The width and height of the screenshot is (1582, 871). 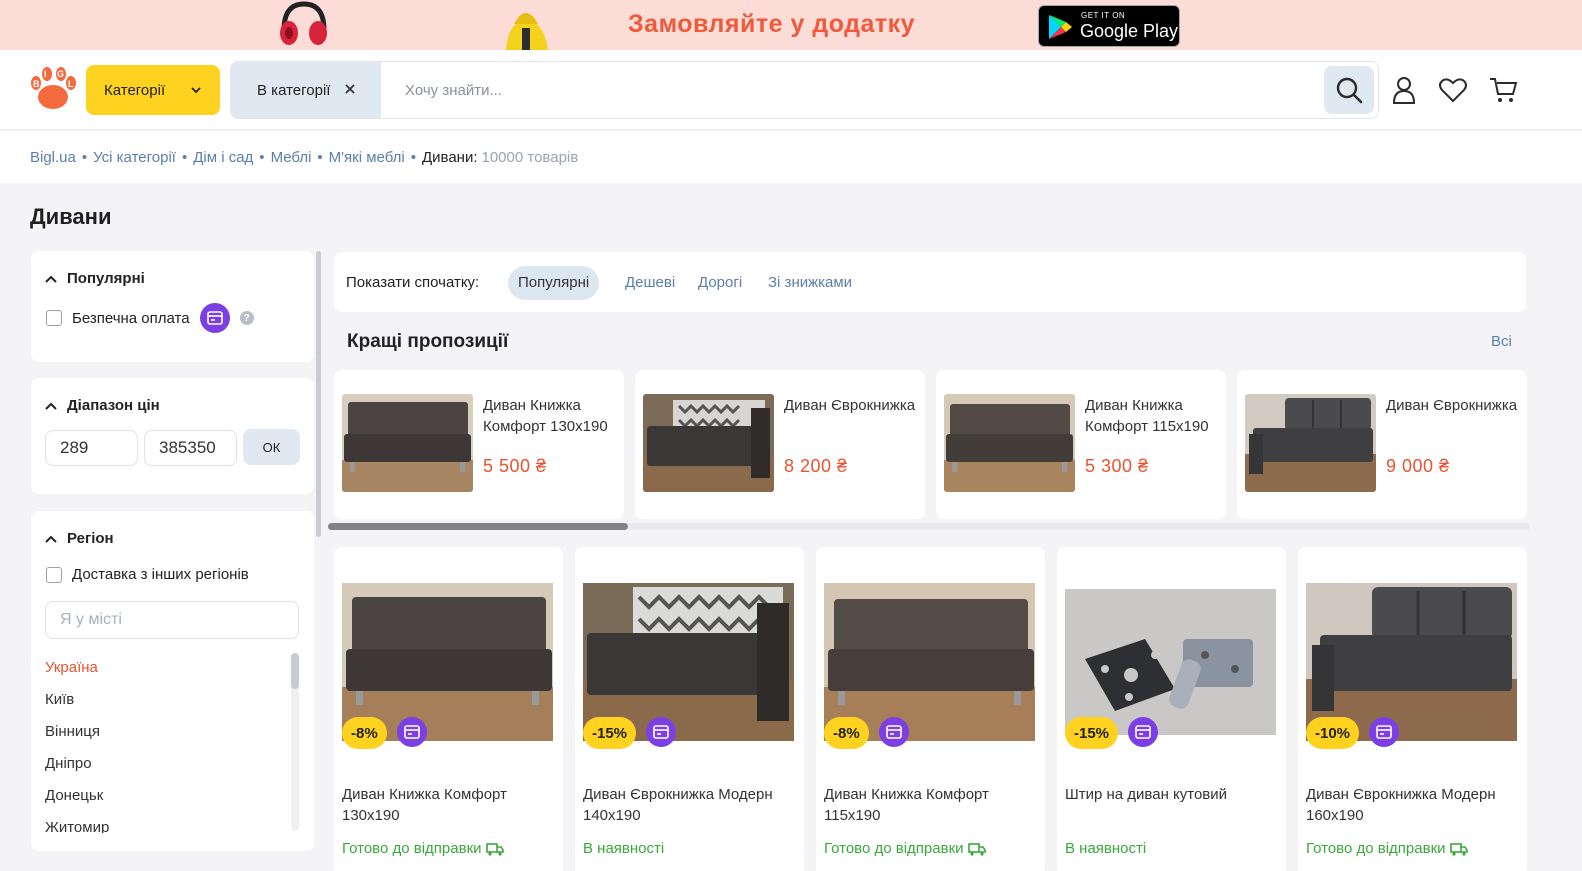 What do you see at coordinates (929, 526) in the screenshot?
I see `best-offers-scrollbar` at bounding box center [929, 526].